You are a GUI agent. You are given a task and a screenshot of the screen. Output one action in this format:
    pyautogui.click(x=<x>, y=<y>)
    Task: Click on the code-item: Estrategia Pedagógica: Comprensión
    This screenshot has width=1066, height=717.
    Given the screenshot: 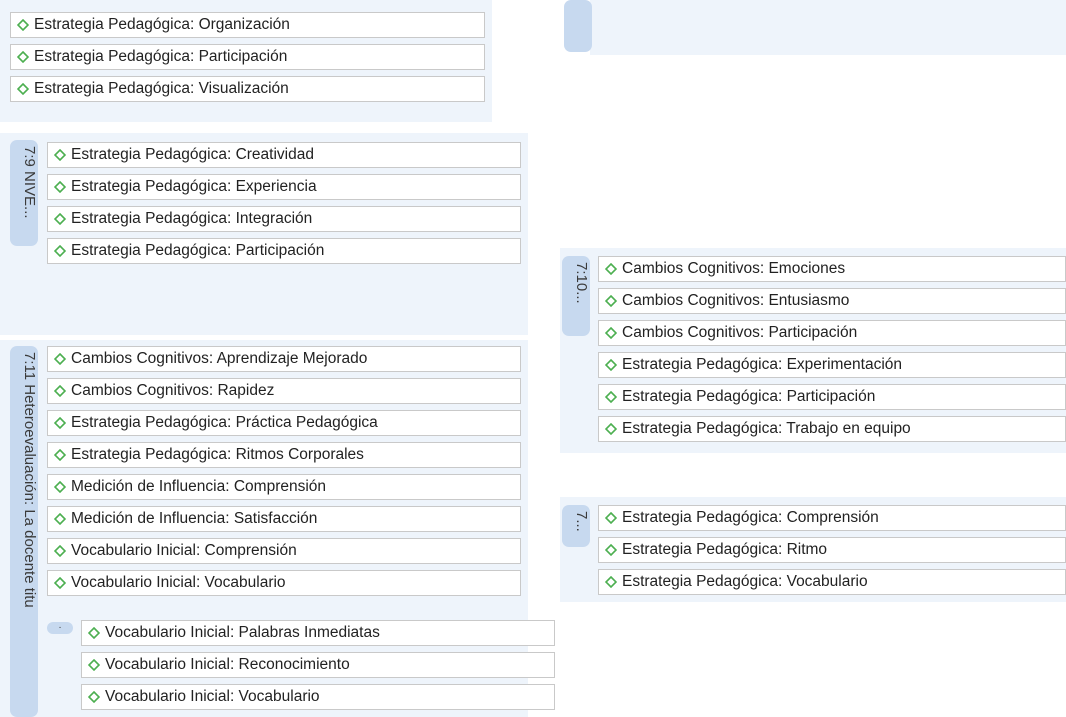 What is the action you would take?
    pyautogui.click(x=832, y=518)
    